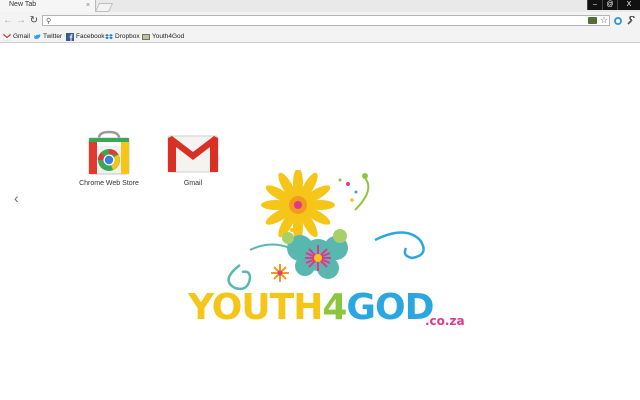 This screenshot has width=640, height=400. Describe the element at coordinates (594, 5) in the screenshot. I see `minimize-button: –` at that location.